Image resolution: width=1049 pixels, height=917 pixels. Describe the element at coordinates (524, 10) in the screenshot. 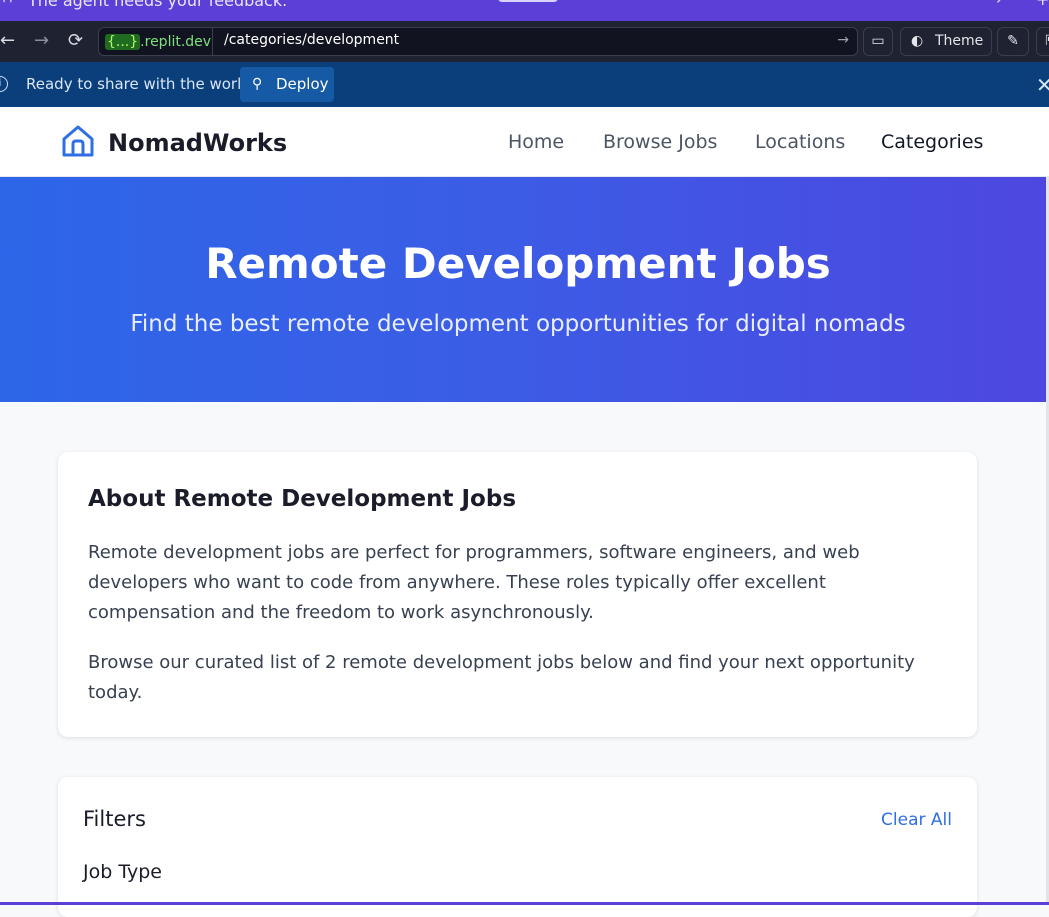

I see `agent-feedback-banner: ⊓ The agent needs your feedback. ↗ +` at that location.